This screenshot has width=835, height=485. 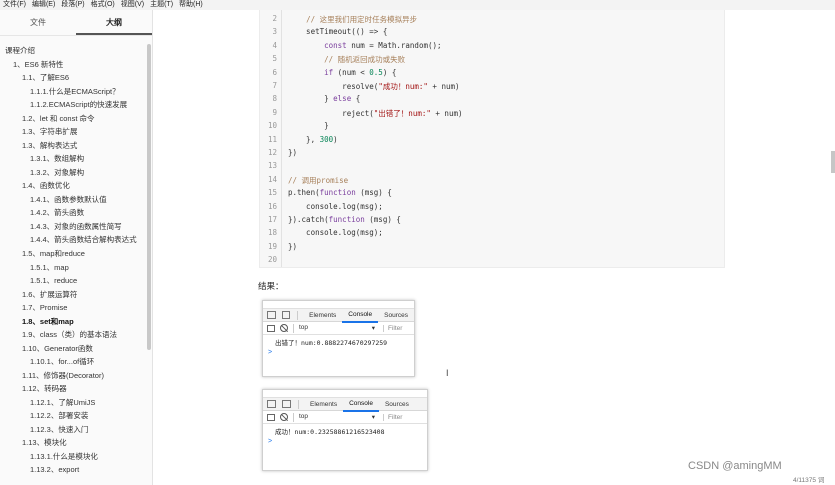 I want to click on outline-item: 1.2、let 和 const 命令, so click(x=76, y=119).